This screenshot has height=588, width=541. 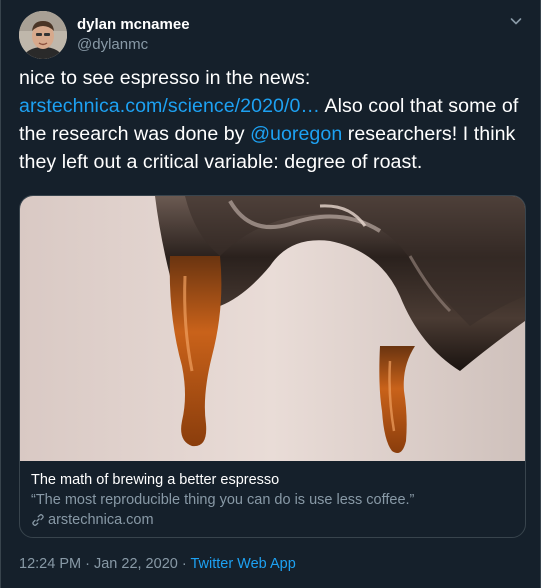 I want to click on mention-link: @uoregon, so click(x=296, y=134).